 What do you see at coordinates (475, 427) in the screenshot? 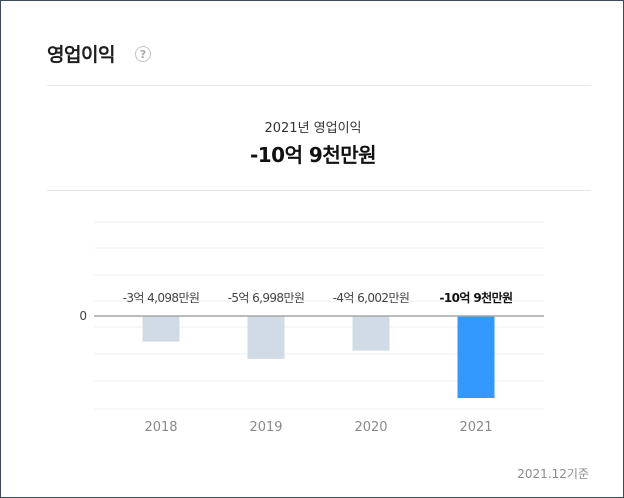
I see `x-tick-2021: 2021` at bounding box center [475, 427].